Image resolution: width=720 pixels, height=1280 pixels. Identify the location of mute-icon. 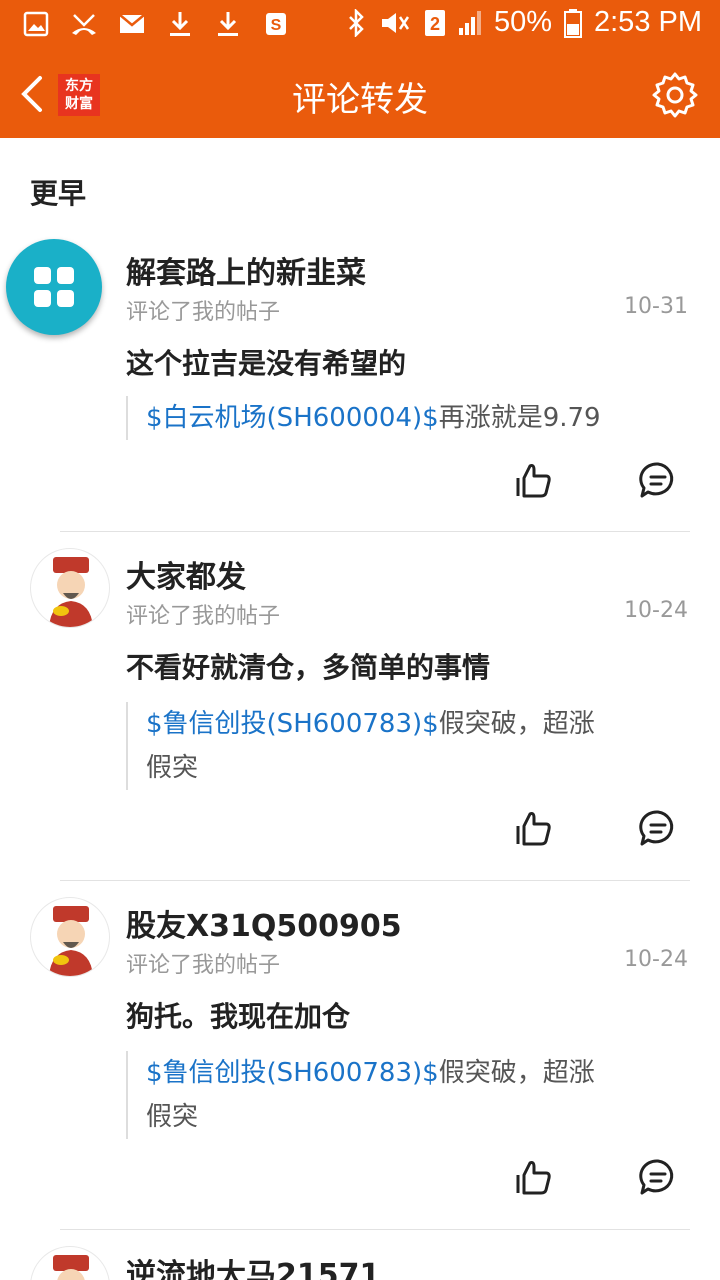
(395, 23).